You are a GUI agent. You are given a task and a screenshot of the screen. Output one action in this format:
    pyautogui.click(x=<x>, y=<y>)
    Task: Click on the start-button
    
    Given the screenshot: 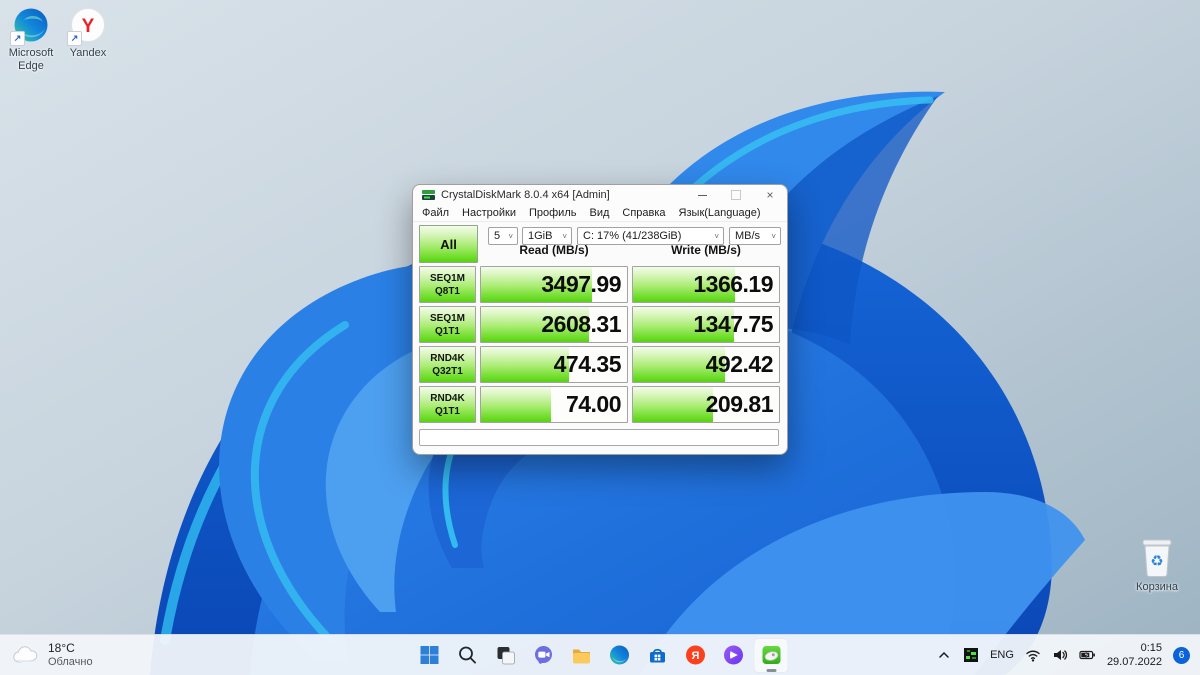 What is the action you would take?
    pyautogui.click(x=429, y=655)
    